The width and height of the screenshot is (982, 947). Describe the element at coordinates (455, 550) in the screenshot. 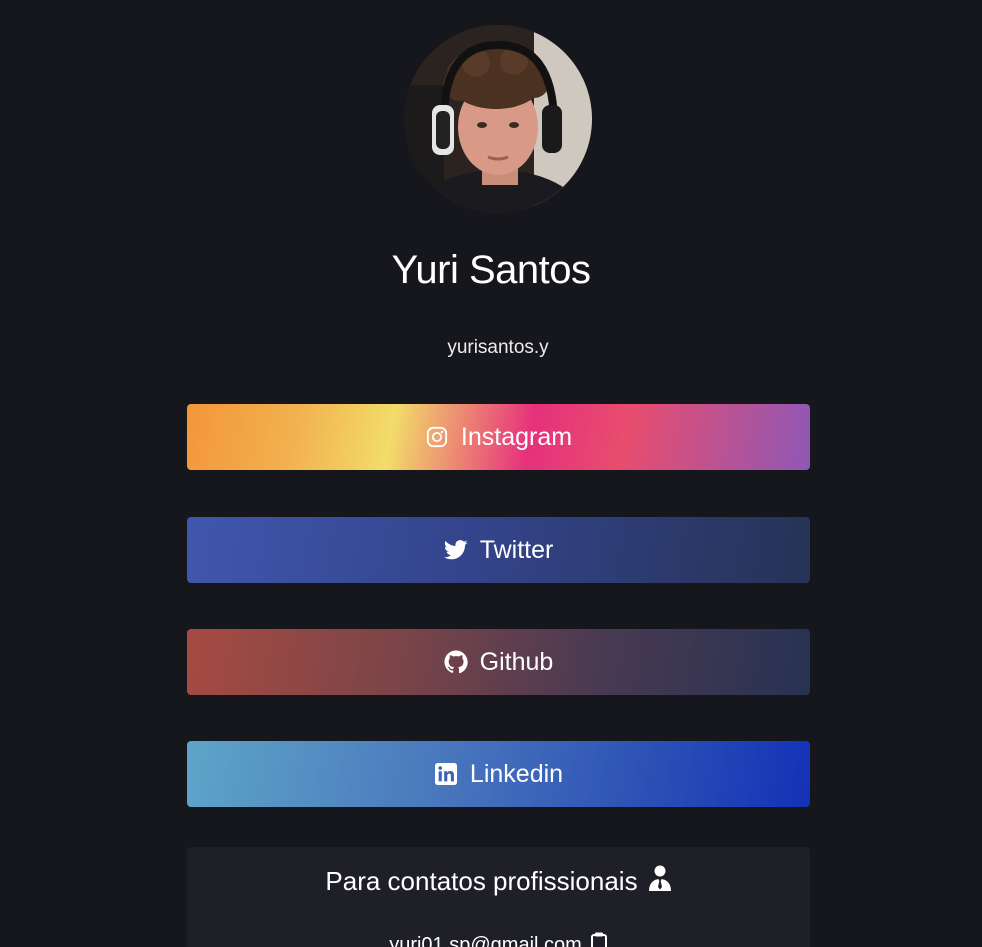

I see `twitter-icon` at that location.